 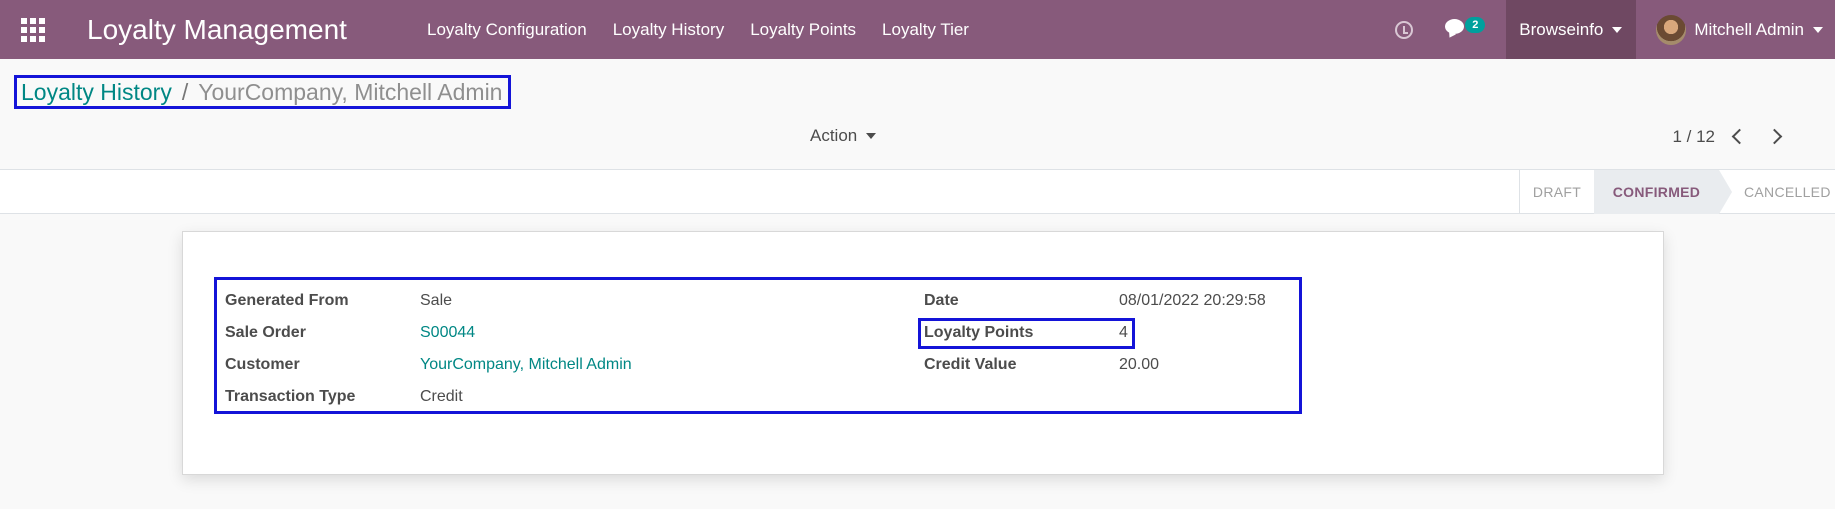 What do you see at coordinates (96, 92) in the screenshot?
I see `breadcrumb-loyalty-history-link: Loyalty History` at bounding box center [96, 92].